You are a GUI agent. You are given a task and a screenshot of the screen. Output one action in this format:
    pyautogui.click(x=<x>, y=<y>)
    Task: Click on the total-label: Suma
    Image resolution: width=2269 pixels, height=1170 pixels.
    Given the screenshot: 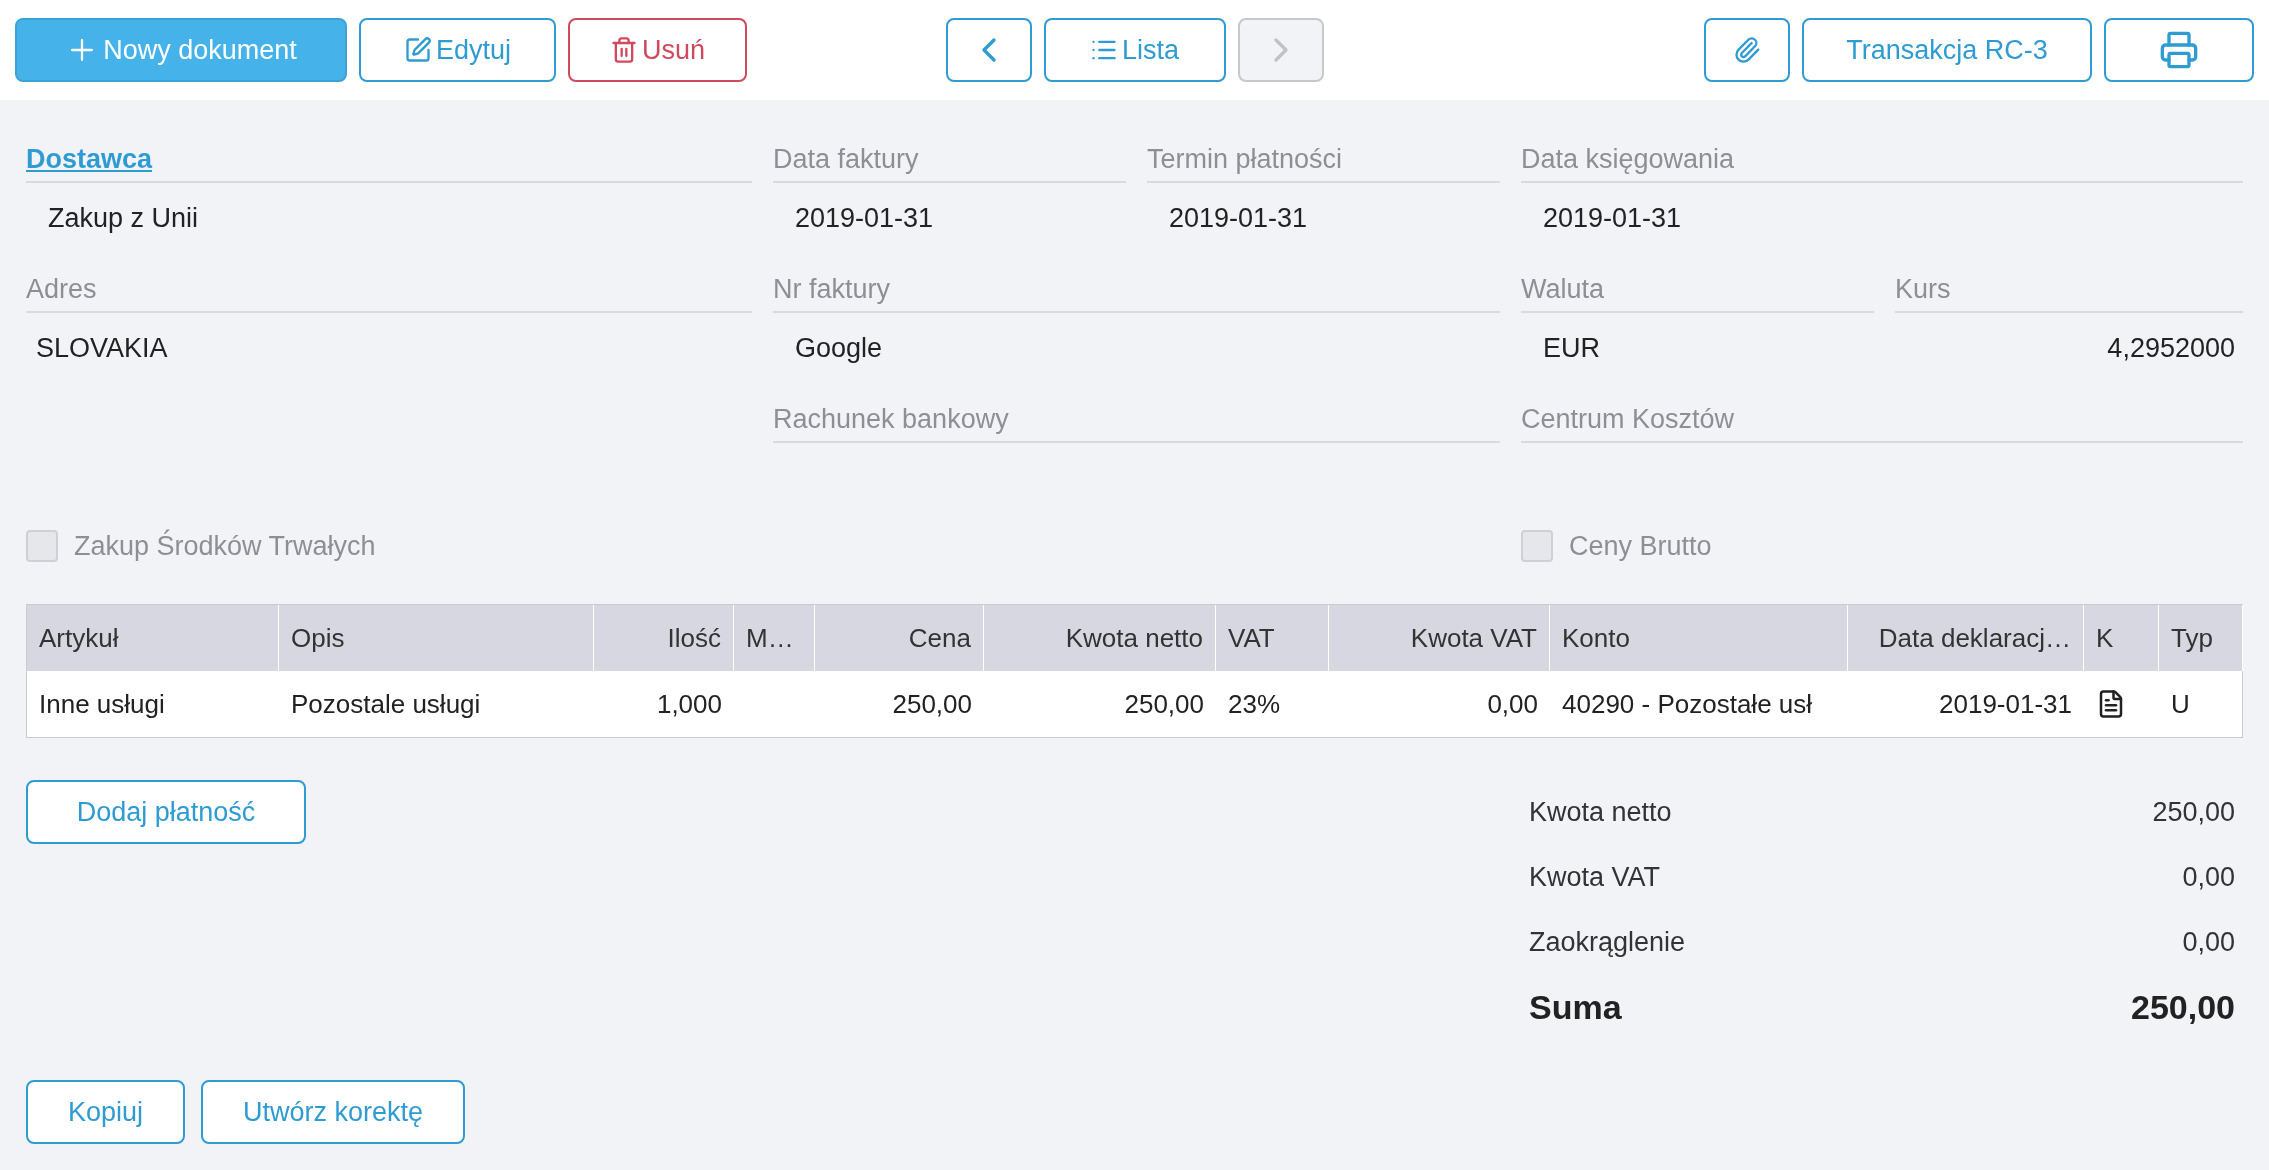 What is the action you would take?
    pyautogui.click(x=1575, y=1007)
    